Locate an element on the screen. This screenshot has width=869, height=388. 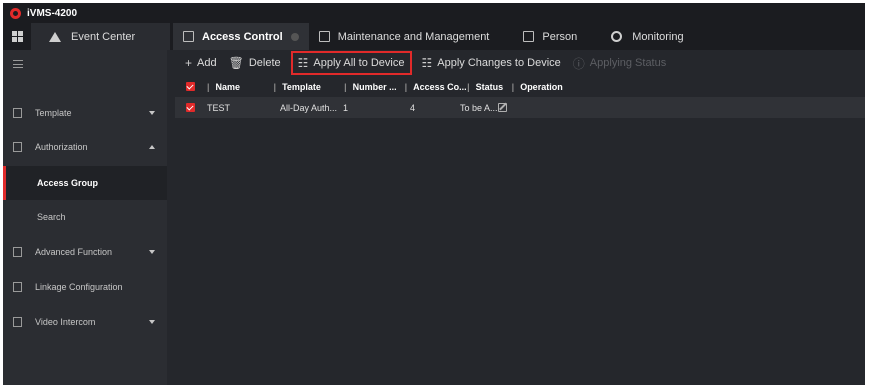
person-icon is located at coordinates (529, 36).